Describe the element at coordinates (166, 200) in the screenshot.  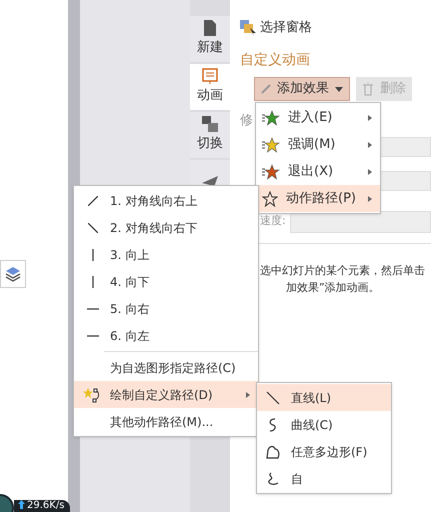
I see `menu-item: 1. 对角线向右上` at that location.